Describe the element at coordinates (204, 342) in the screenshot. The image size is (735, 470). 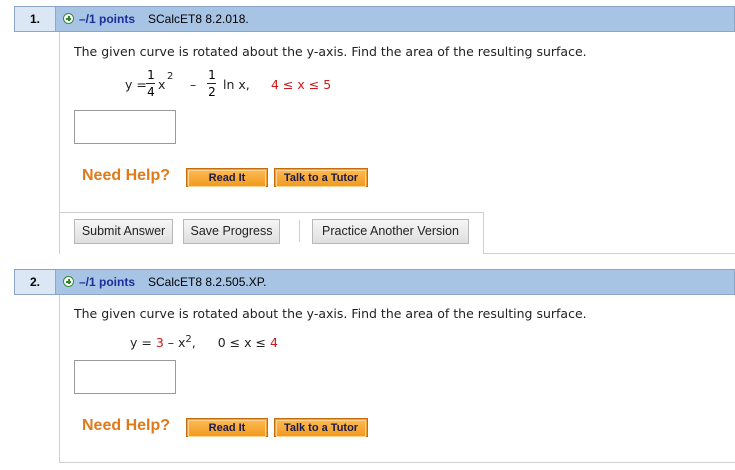
I see `equation: y = 3 – x2, 0 ≤ x ≤ 4` at that location.